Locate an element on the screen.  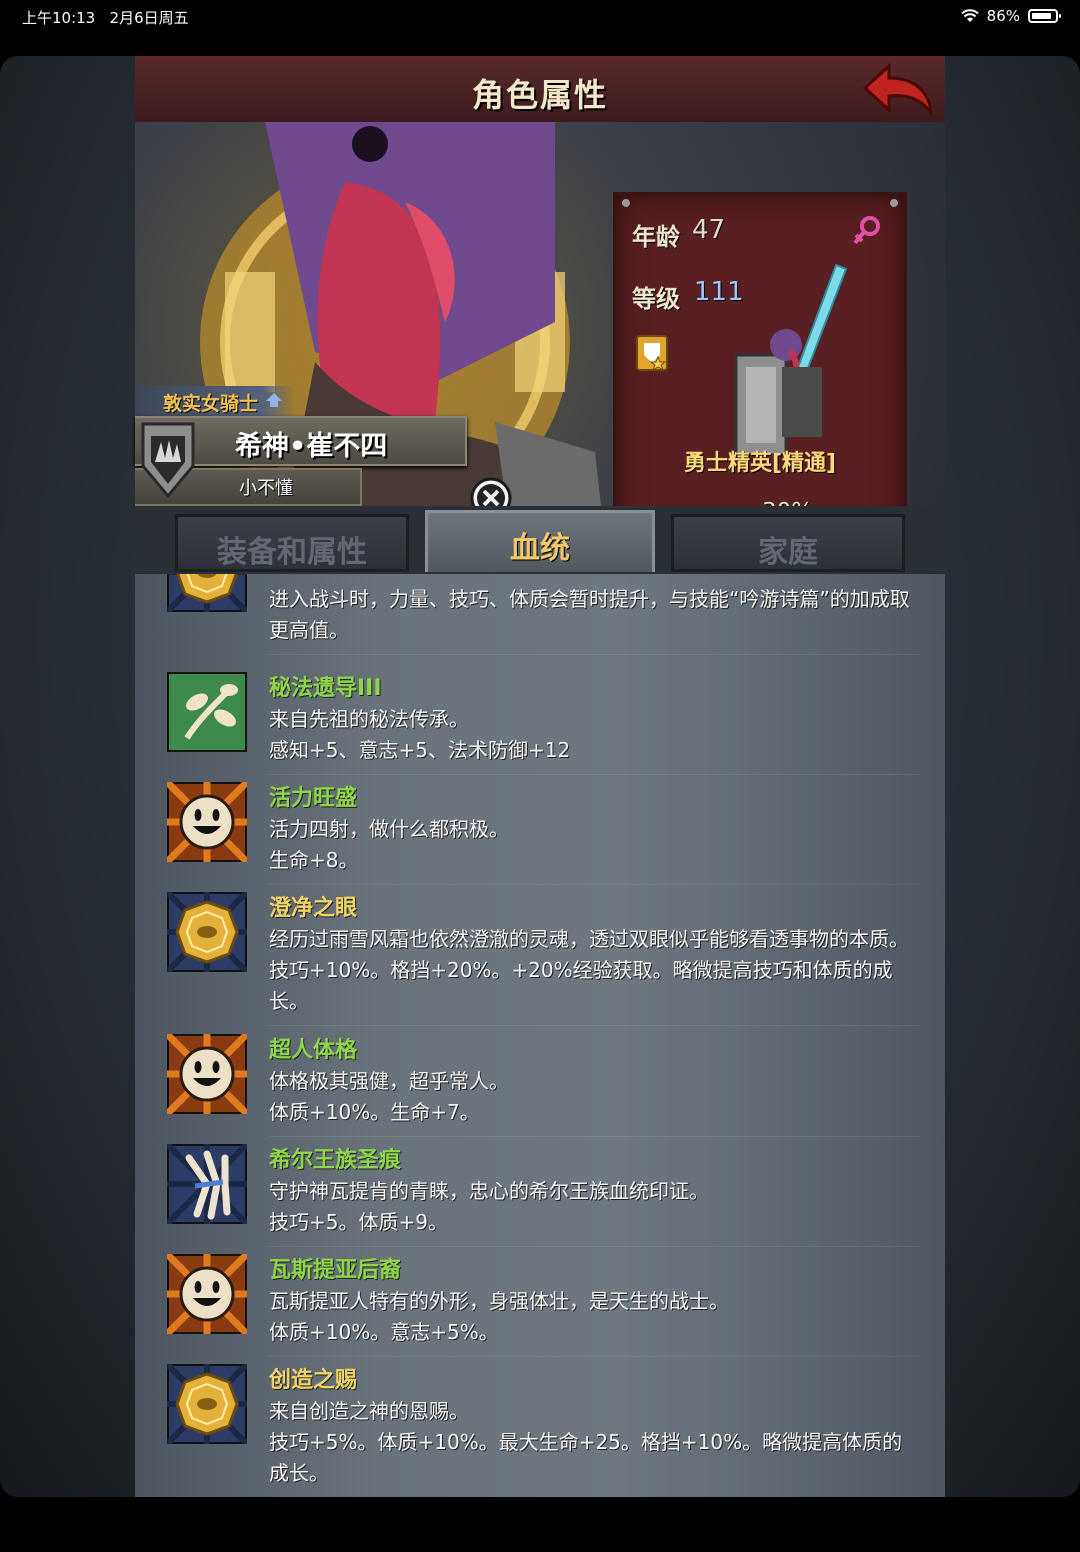
battery-percent: 86% is located at coordinates (1003, 16).